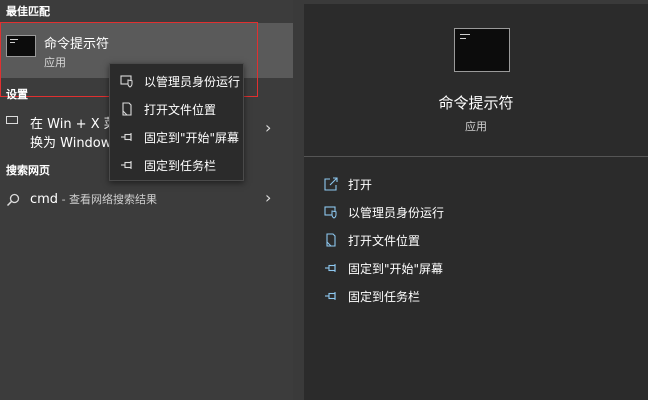 This screenshot has height=400, width=648. Describe the element at coordinates (44, 199) in the screenshot. I see `web-search-query: cmd` at that location.